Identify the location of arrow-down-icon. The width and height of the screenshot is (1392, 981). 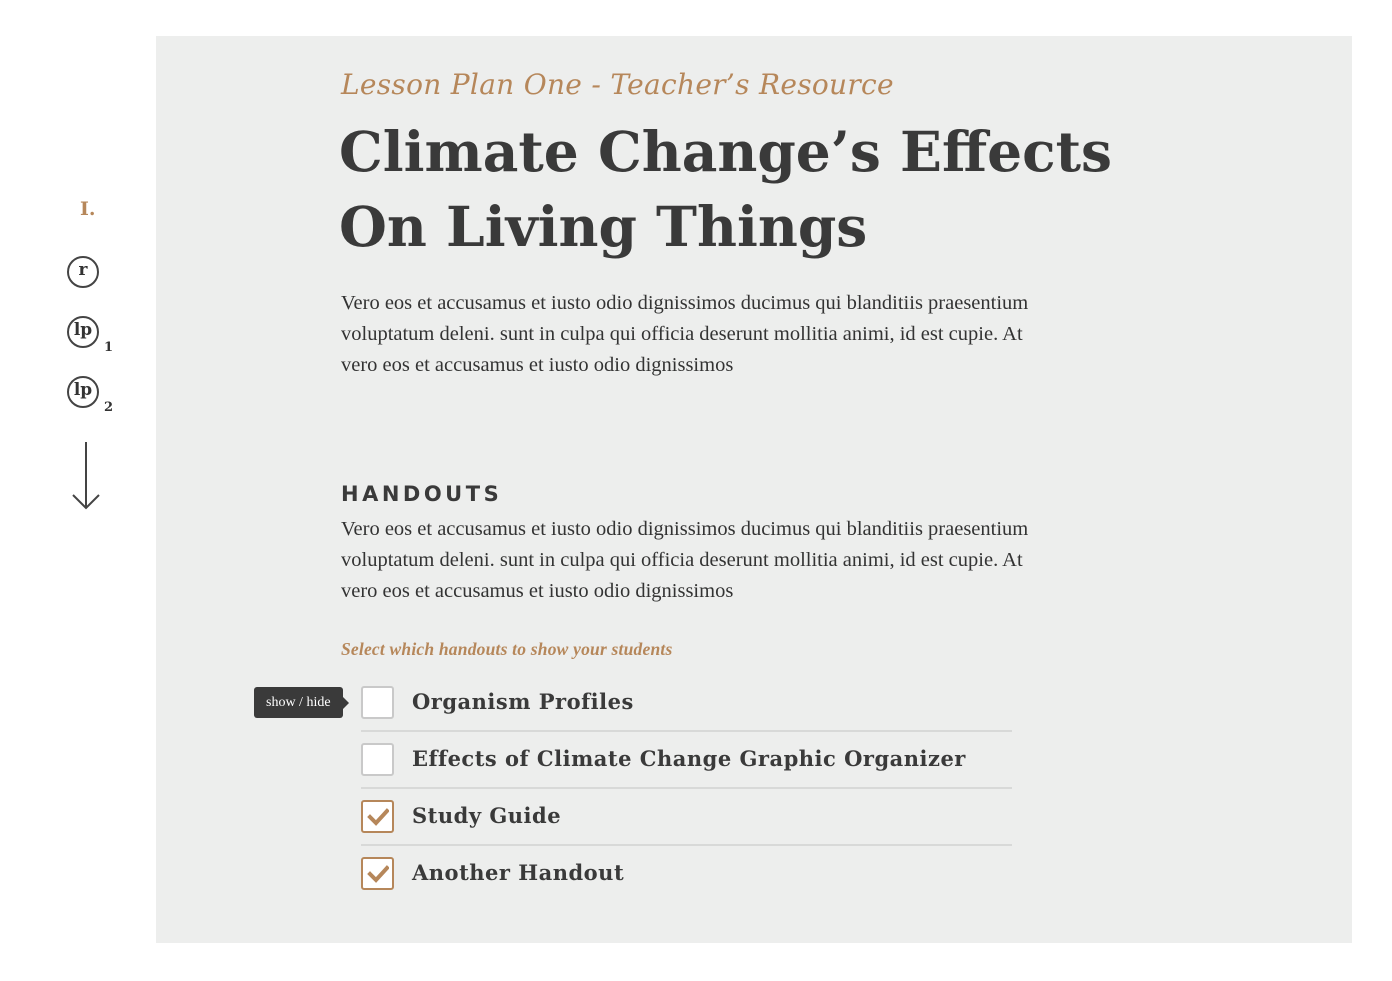
(86, 476).